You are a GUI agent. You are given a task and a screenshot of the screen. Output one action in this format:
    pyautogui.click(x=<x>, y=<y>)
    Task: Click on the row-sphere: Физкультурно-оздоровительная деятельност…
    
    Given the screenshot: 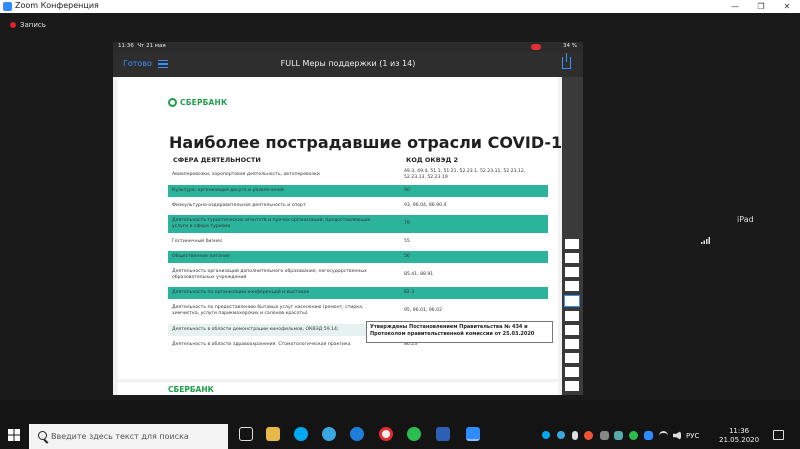 What is the action you would take?
    pyautogui.click(x=239, y=205)
    